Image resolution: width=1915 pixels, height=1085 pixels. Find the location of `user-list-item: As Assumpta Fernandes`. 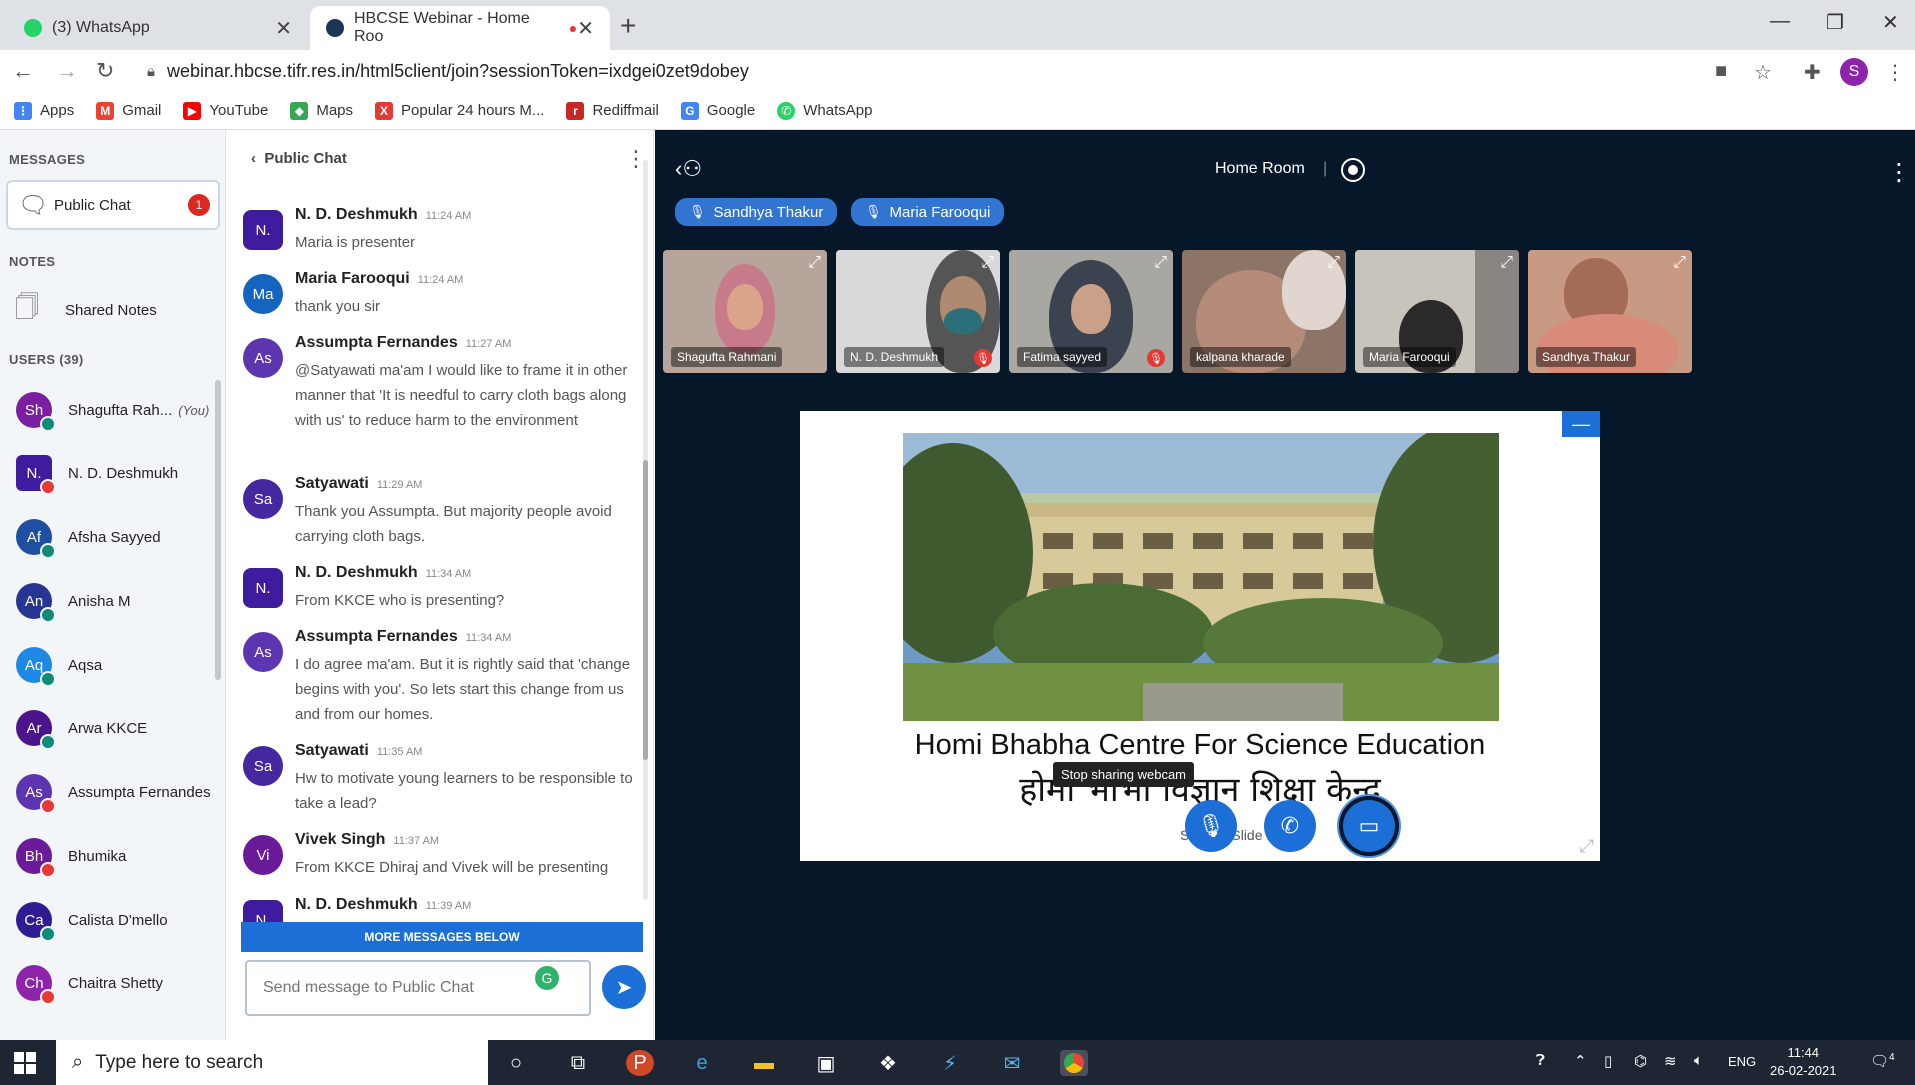

user-list-item: As Assumpta Fernandes is located at coordinates (118, 793).